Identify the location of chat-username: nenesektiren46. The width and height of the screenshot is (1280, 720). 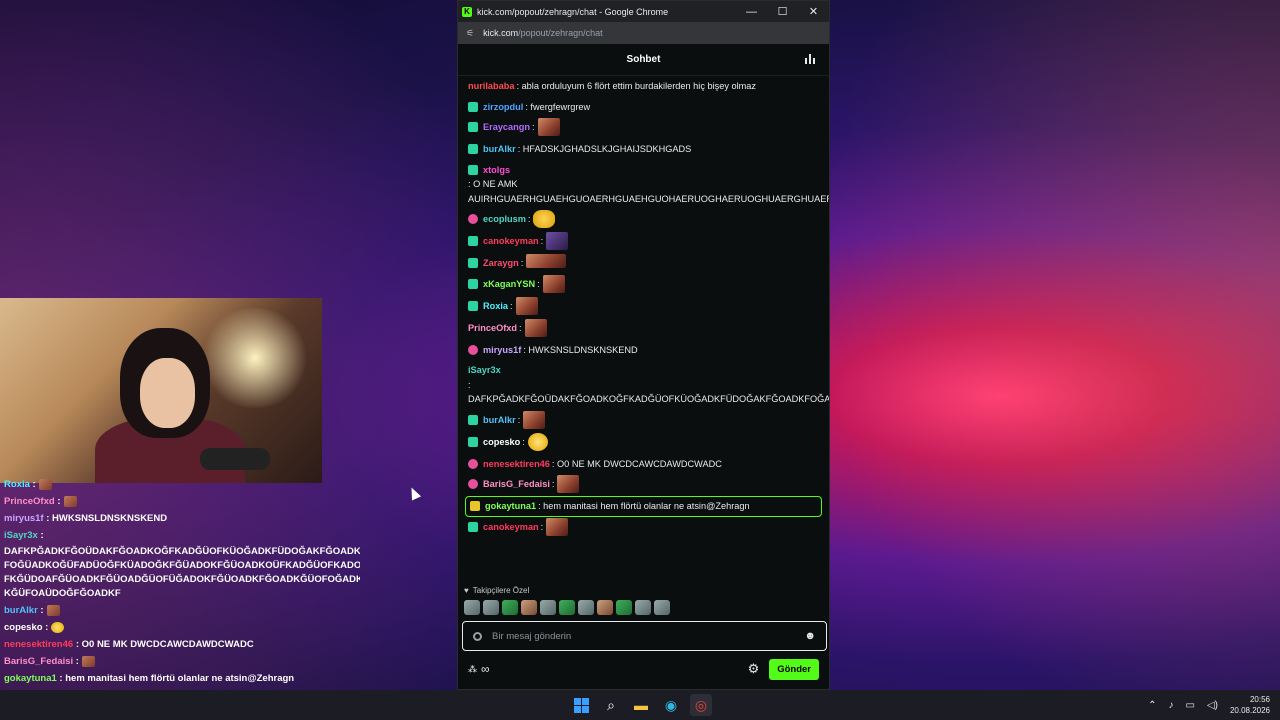
(516, 464).